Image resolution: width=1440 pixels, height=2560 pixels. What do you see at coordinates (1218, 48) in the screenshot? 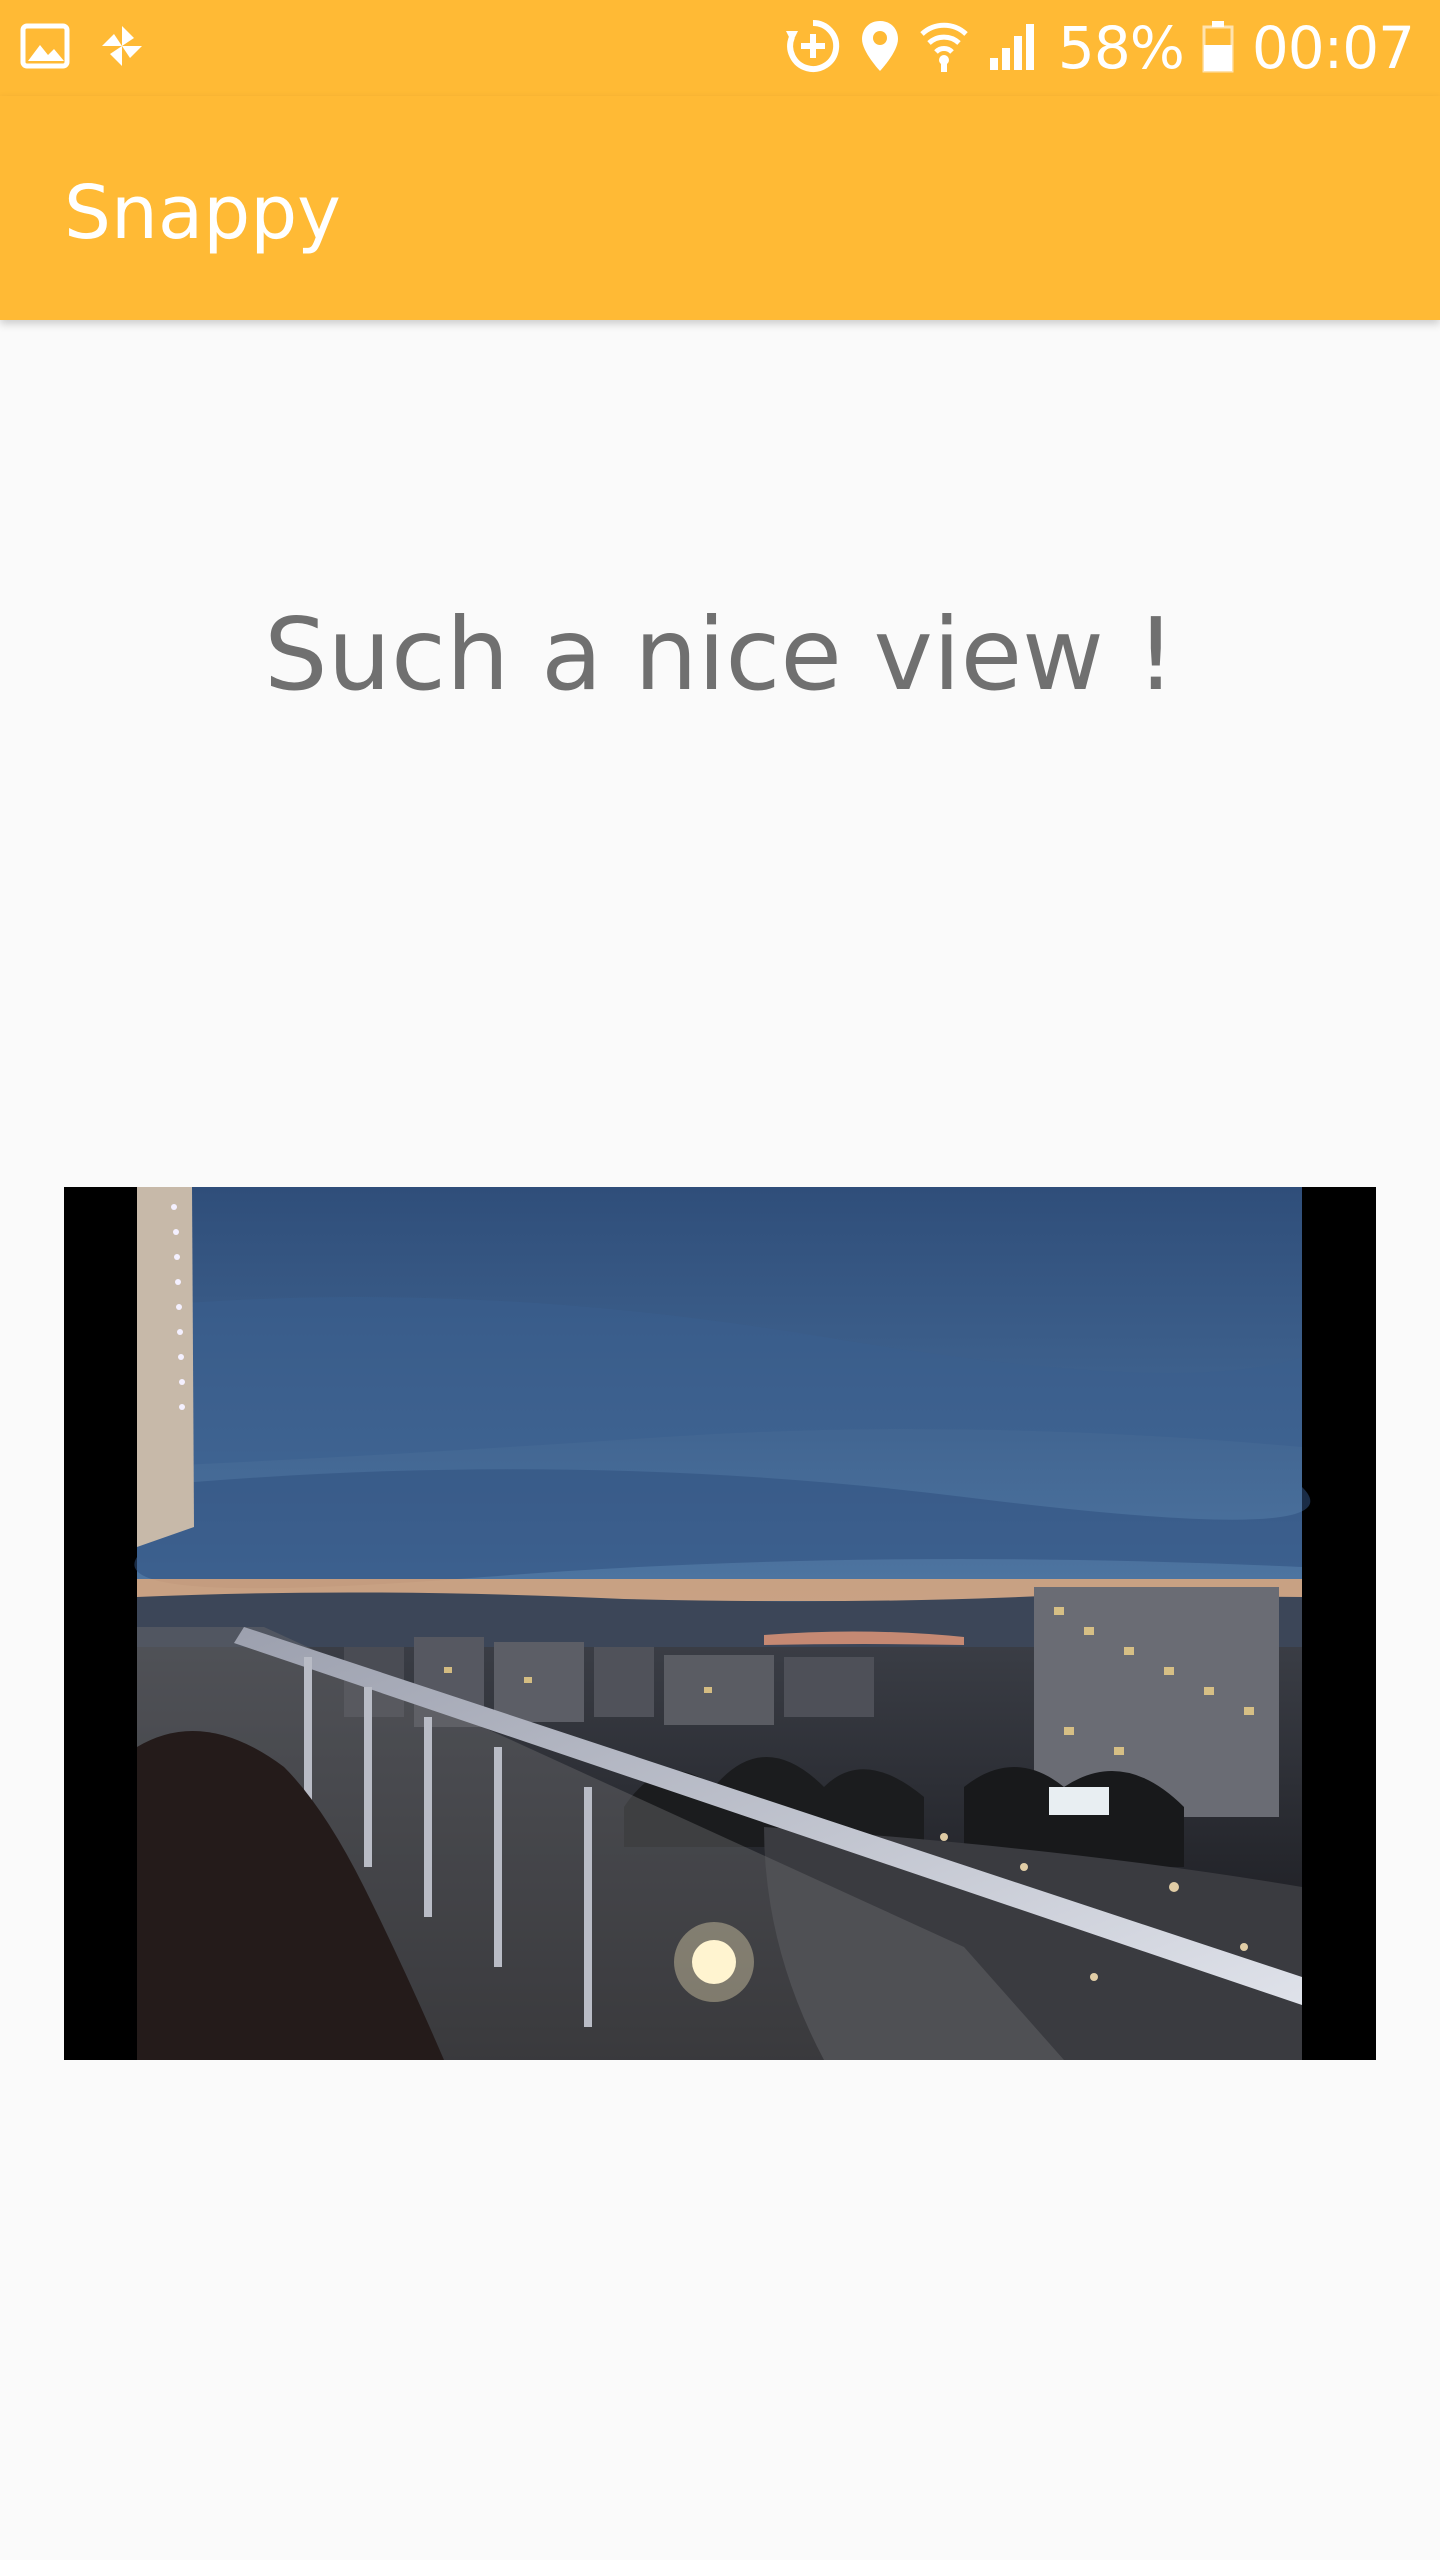
I see `battery-icon` at bounding box center [1218, 48].